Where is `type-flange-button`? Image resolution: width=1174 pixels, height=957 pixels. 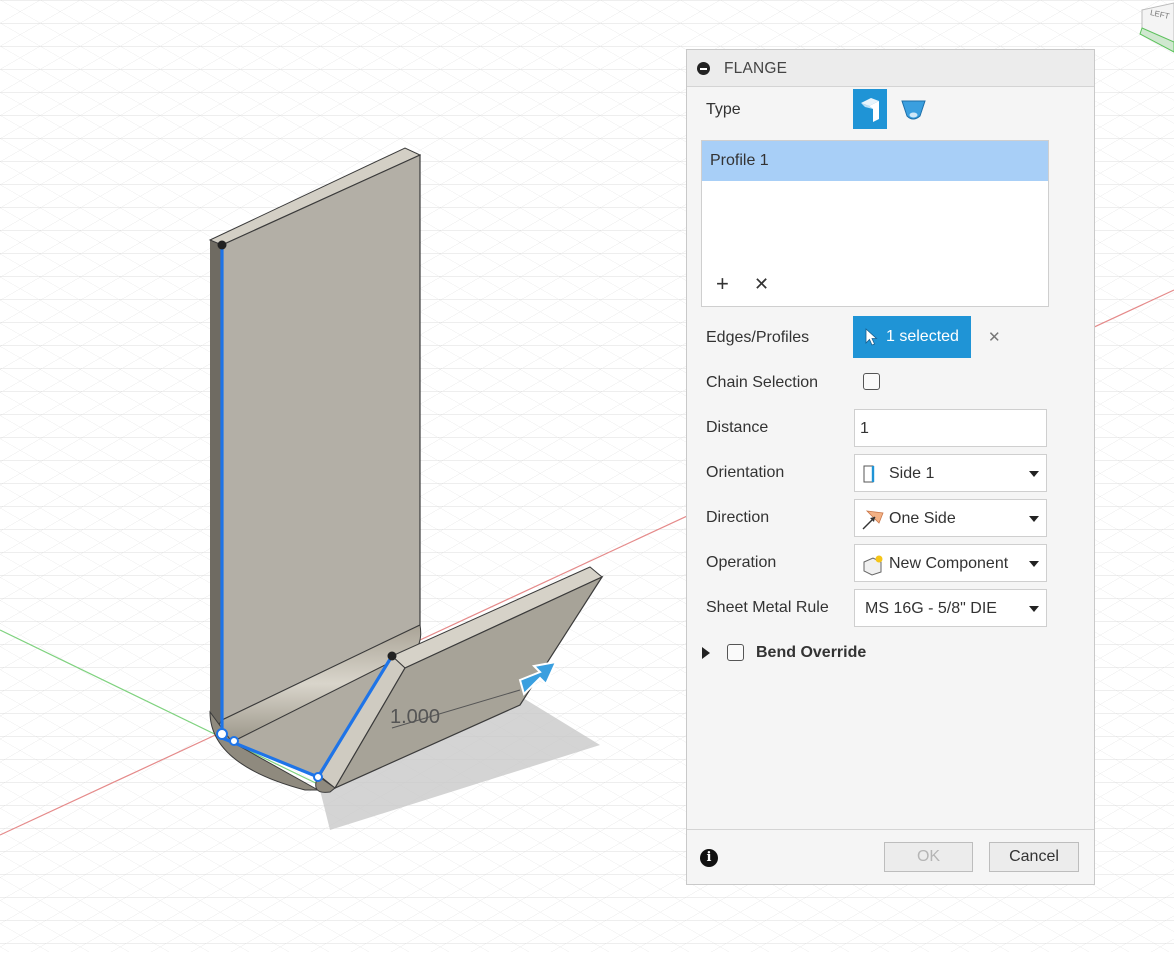
type-flange-button is located at coordinates (870, 109).